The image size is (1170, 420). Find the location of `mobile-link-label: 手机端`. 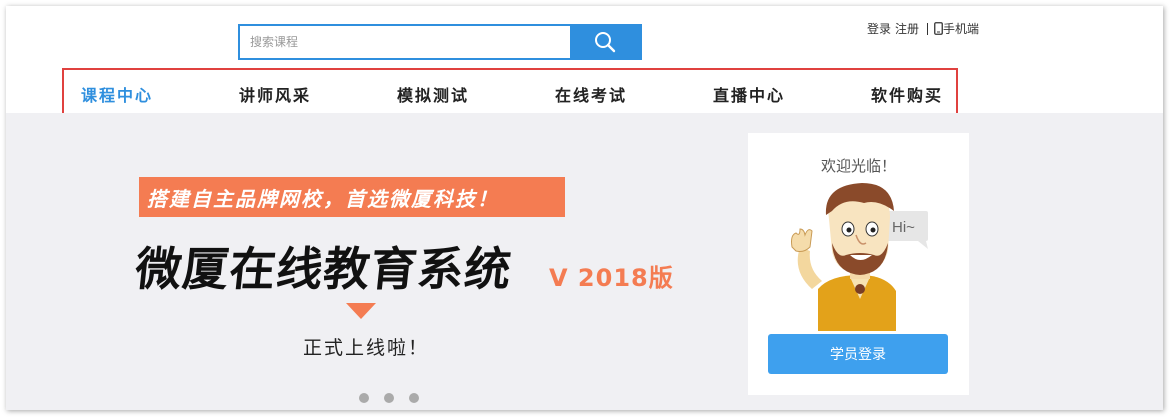

mobile-link-label: 手机端 is located at coordinates (961, 29).